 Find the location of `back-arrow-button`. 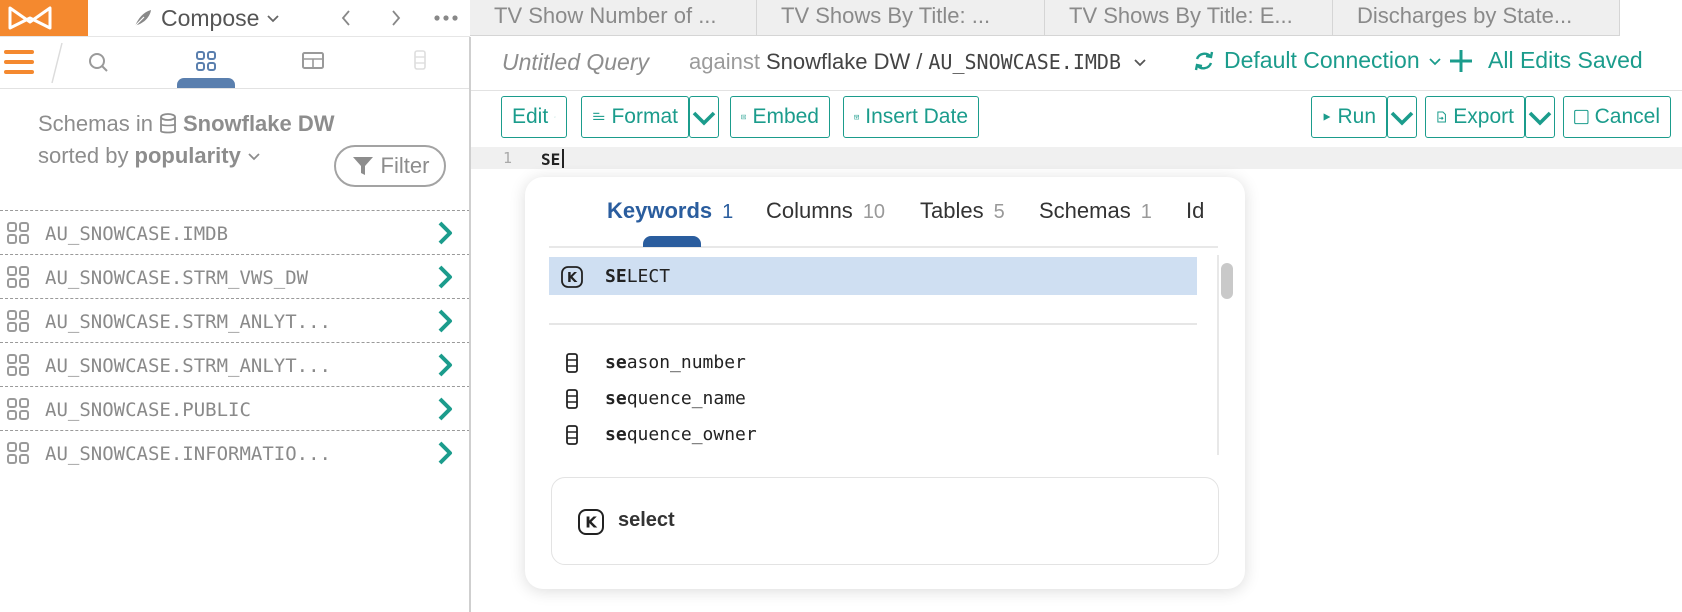

back-arrow-button is located at coordinates (346, 18).